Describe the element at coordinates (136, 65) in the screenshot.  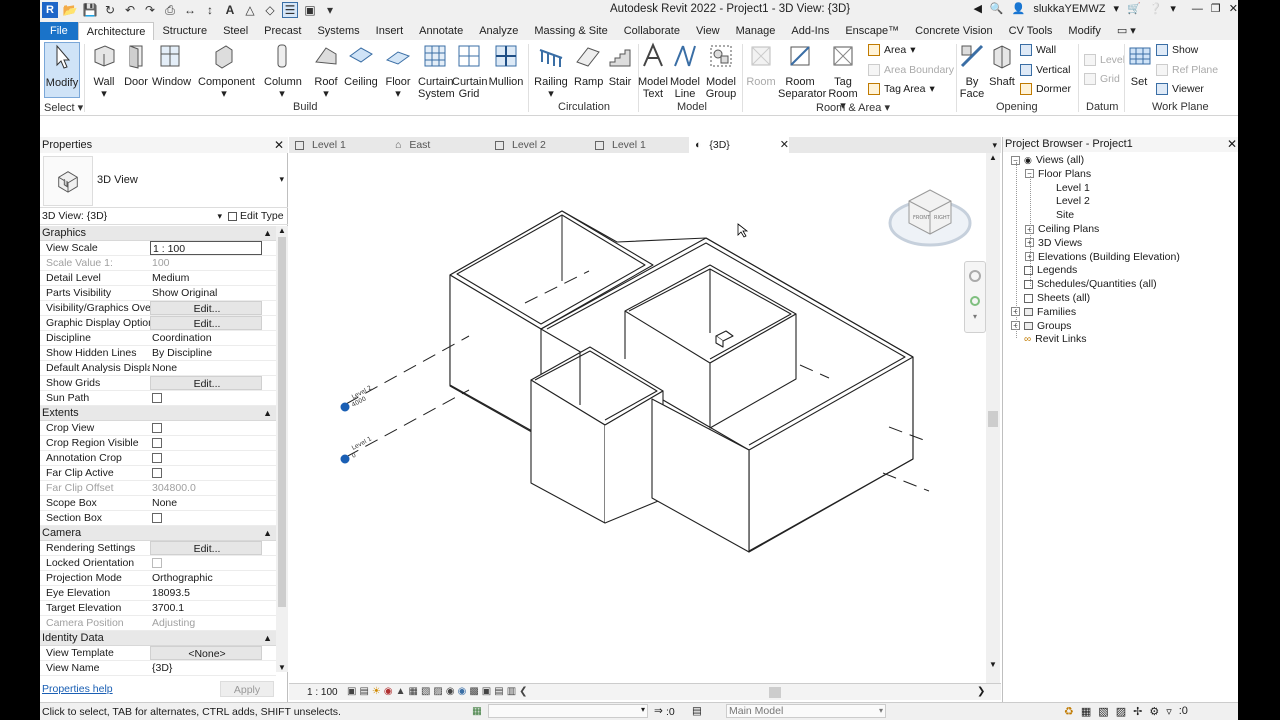
I see `door-button: Door` at that location.